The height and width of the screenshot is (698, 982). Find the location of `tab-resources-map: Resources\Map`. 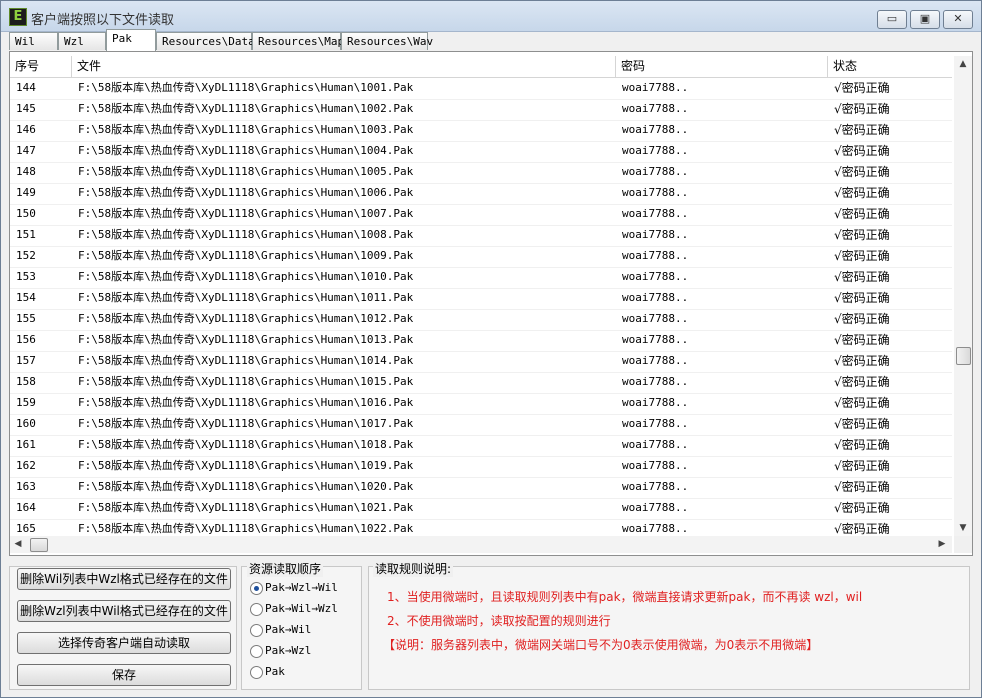

tab-resources-map: Resources\Map is located at coordinates (298, 41).